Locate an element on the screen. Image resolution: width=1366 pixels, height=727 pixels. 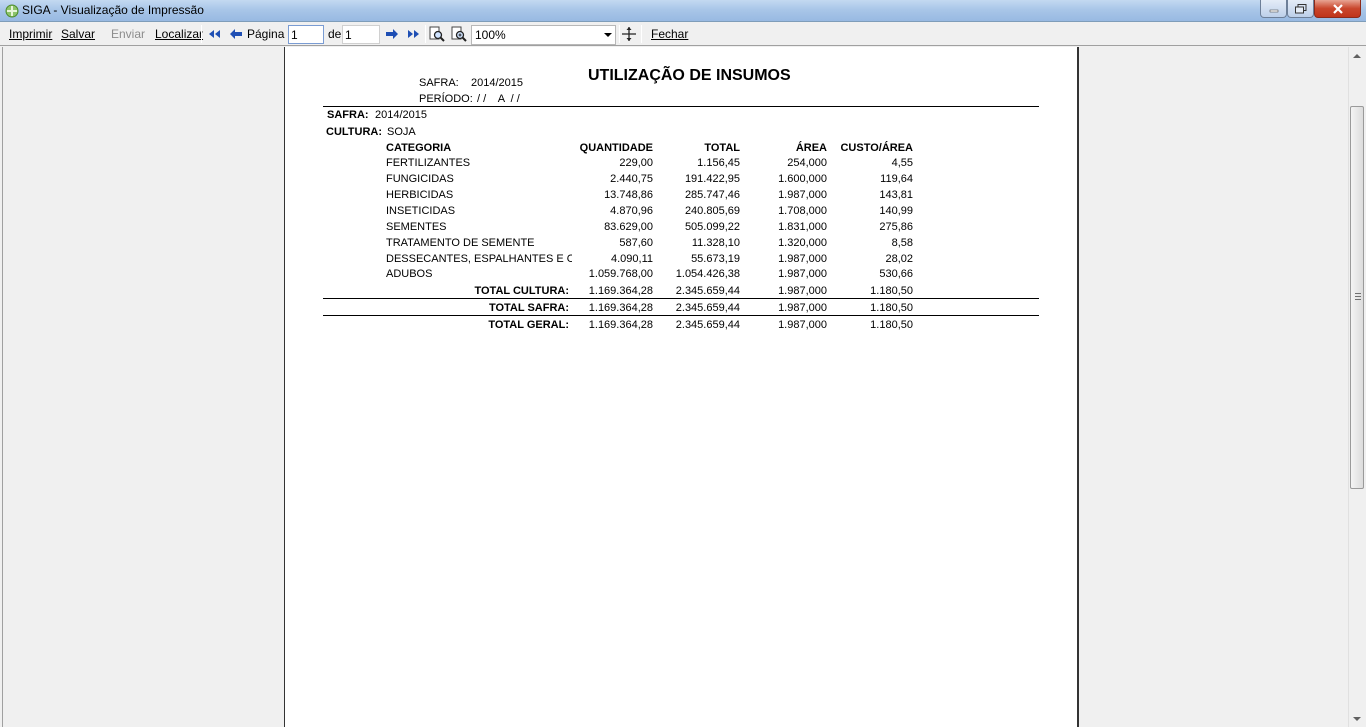
zoom-width-icon is located at coordinates (459, 34).